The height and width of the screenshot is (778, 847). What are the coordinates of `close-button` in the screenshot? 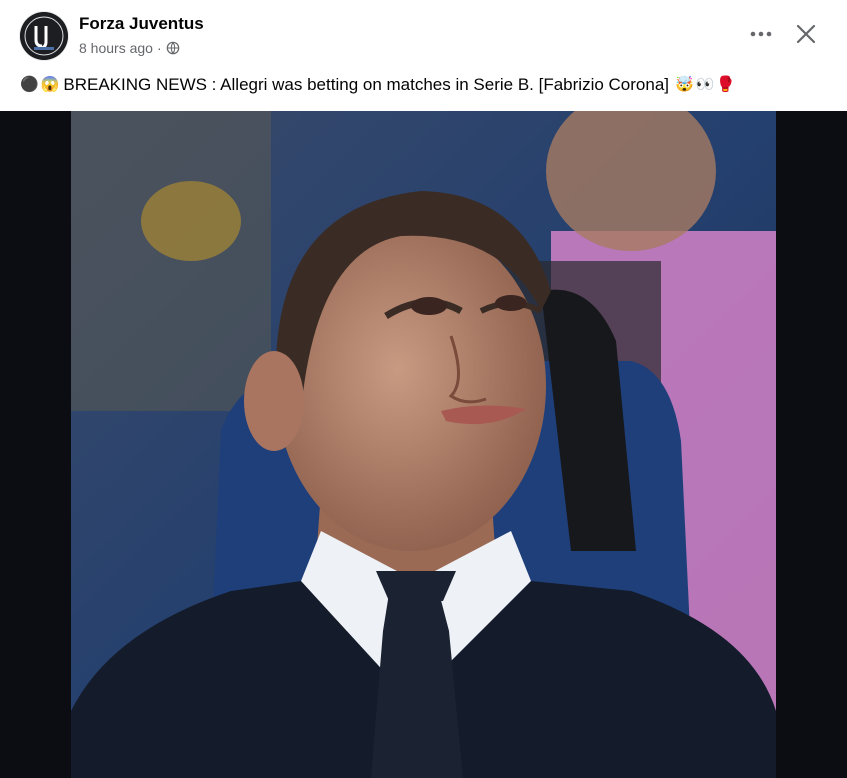 It's located at (806, 34).